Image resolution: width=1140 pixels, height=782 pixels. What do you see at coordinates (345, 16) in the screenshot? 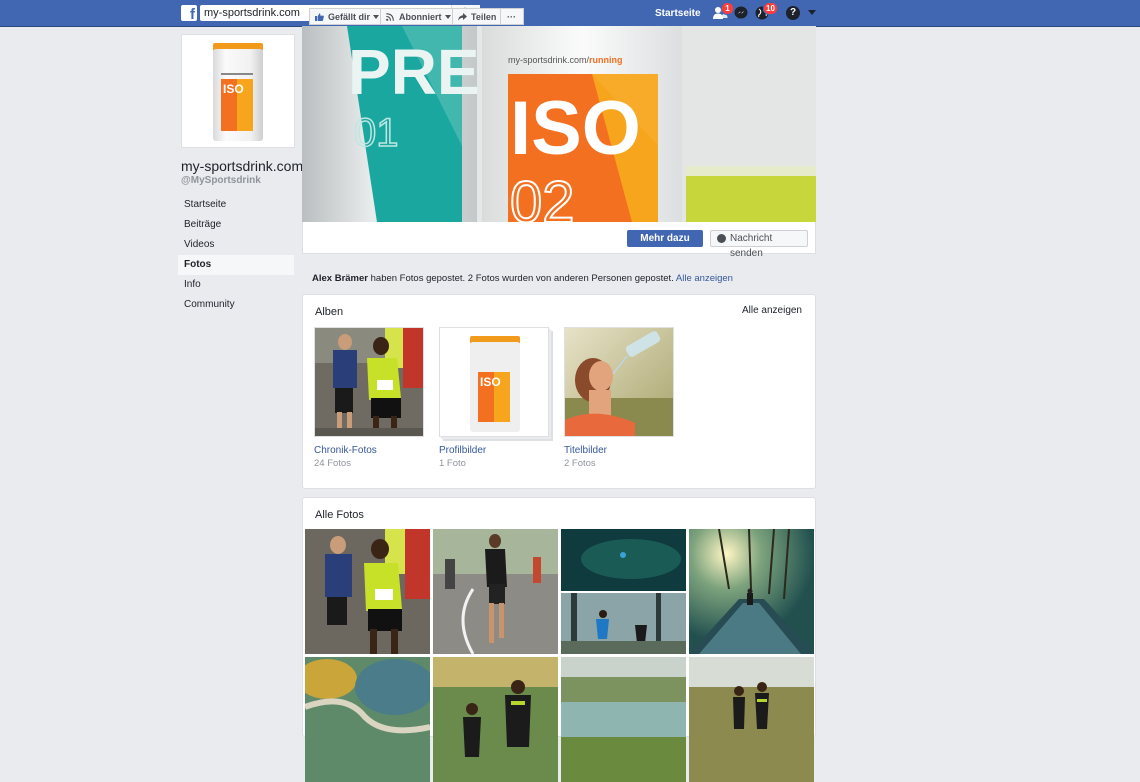
I see `like-button: Gefällt dir` at bounding box center [345, 16].